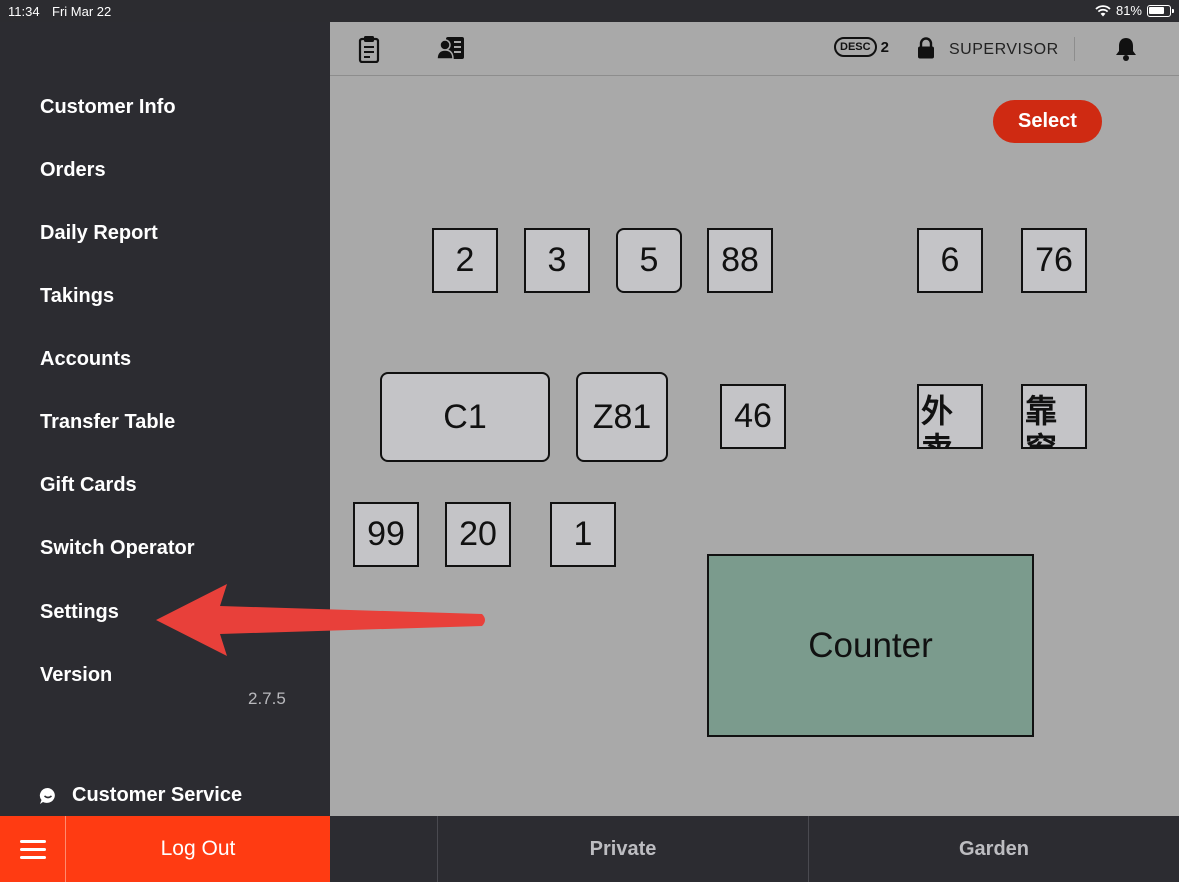 This screenshot has width=1179, height=882. I want to click on tab-private: Private, so click(622, 849).